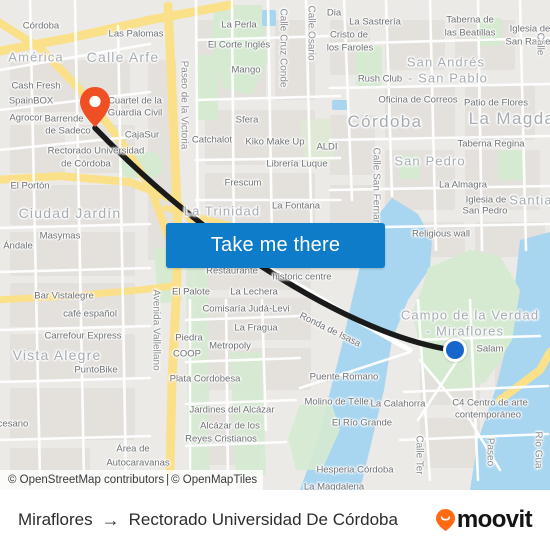 This screenshot has width=550, height=550. I want to click on moovit-pin-icon, so click(445, 520).